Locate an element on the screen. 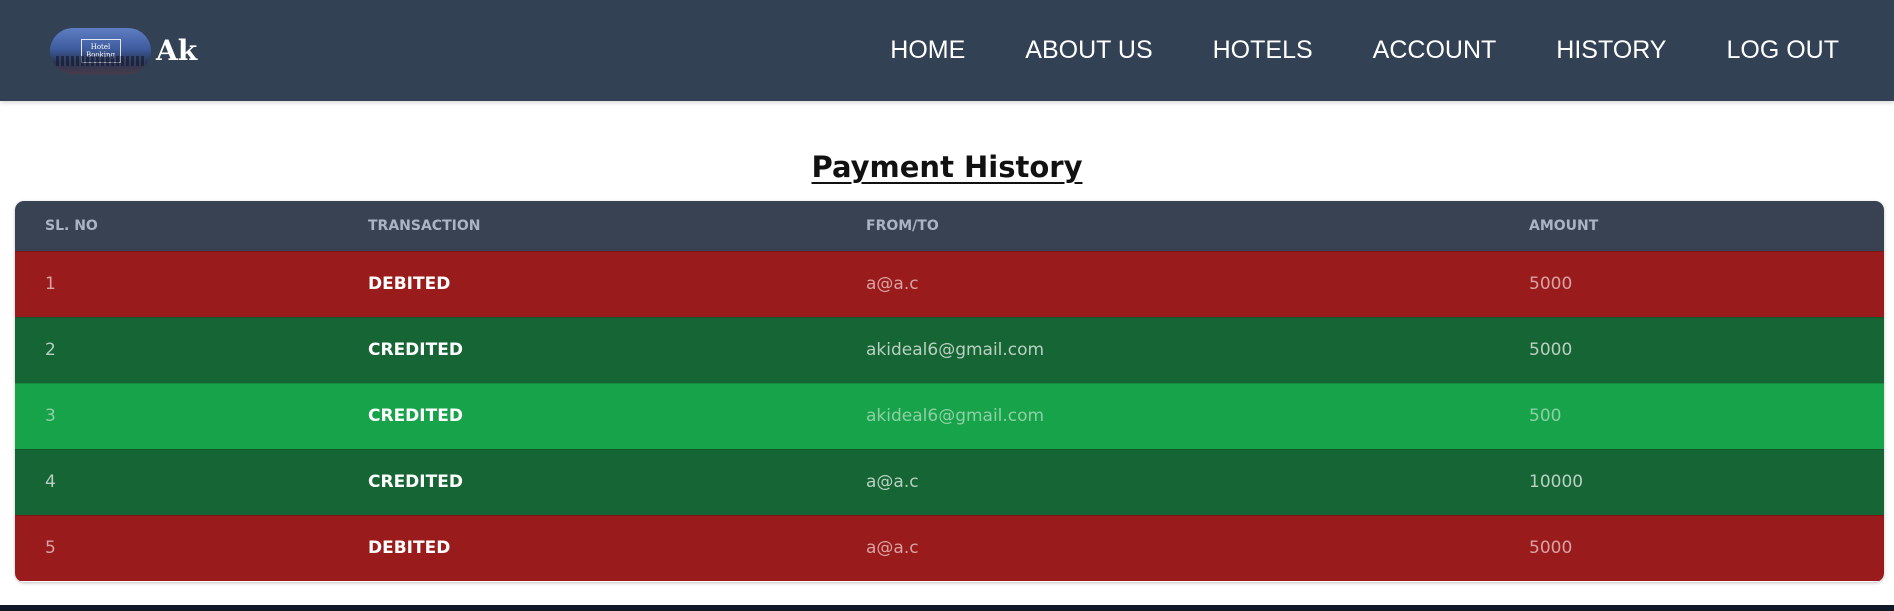 This screenshot has height=611, width=1894. table-row: 4 CREDITED a@a.c 10000 is located at coordinates (949, 482).